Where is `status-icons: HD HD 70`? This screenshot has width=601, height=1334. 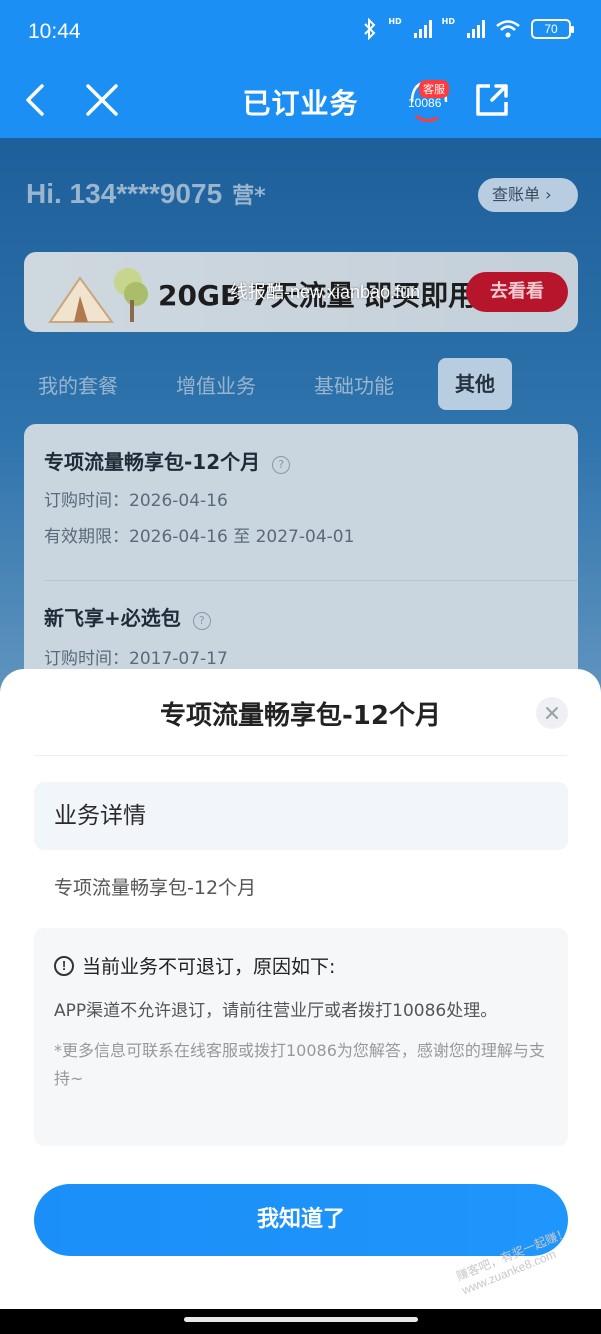 status-icons: HD HD 70 is located at coordinates (468, 28).